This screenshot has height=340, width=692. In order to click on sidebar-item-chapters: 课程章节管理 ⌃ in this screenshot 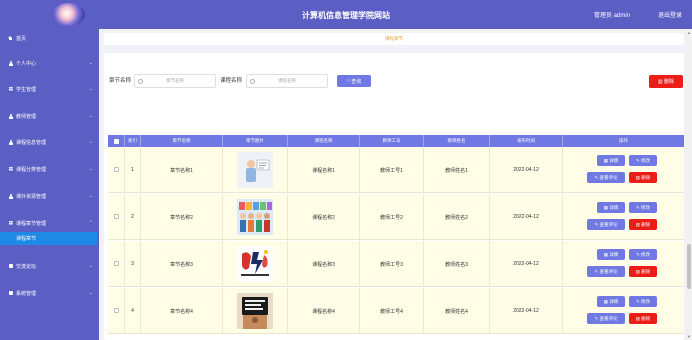, I will do `click(49, 223)`.